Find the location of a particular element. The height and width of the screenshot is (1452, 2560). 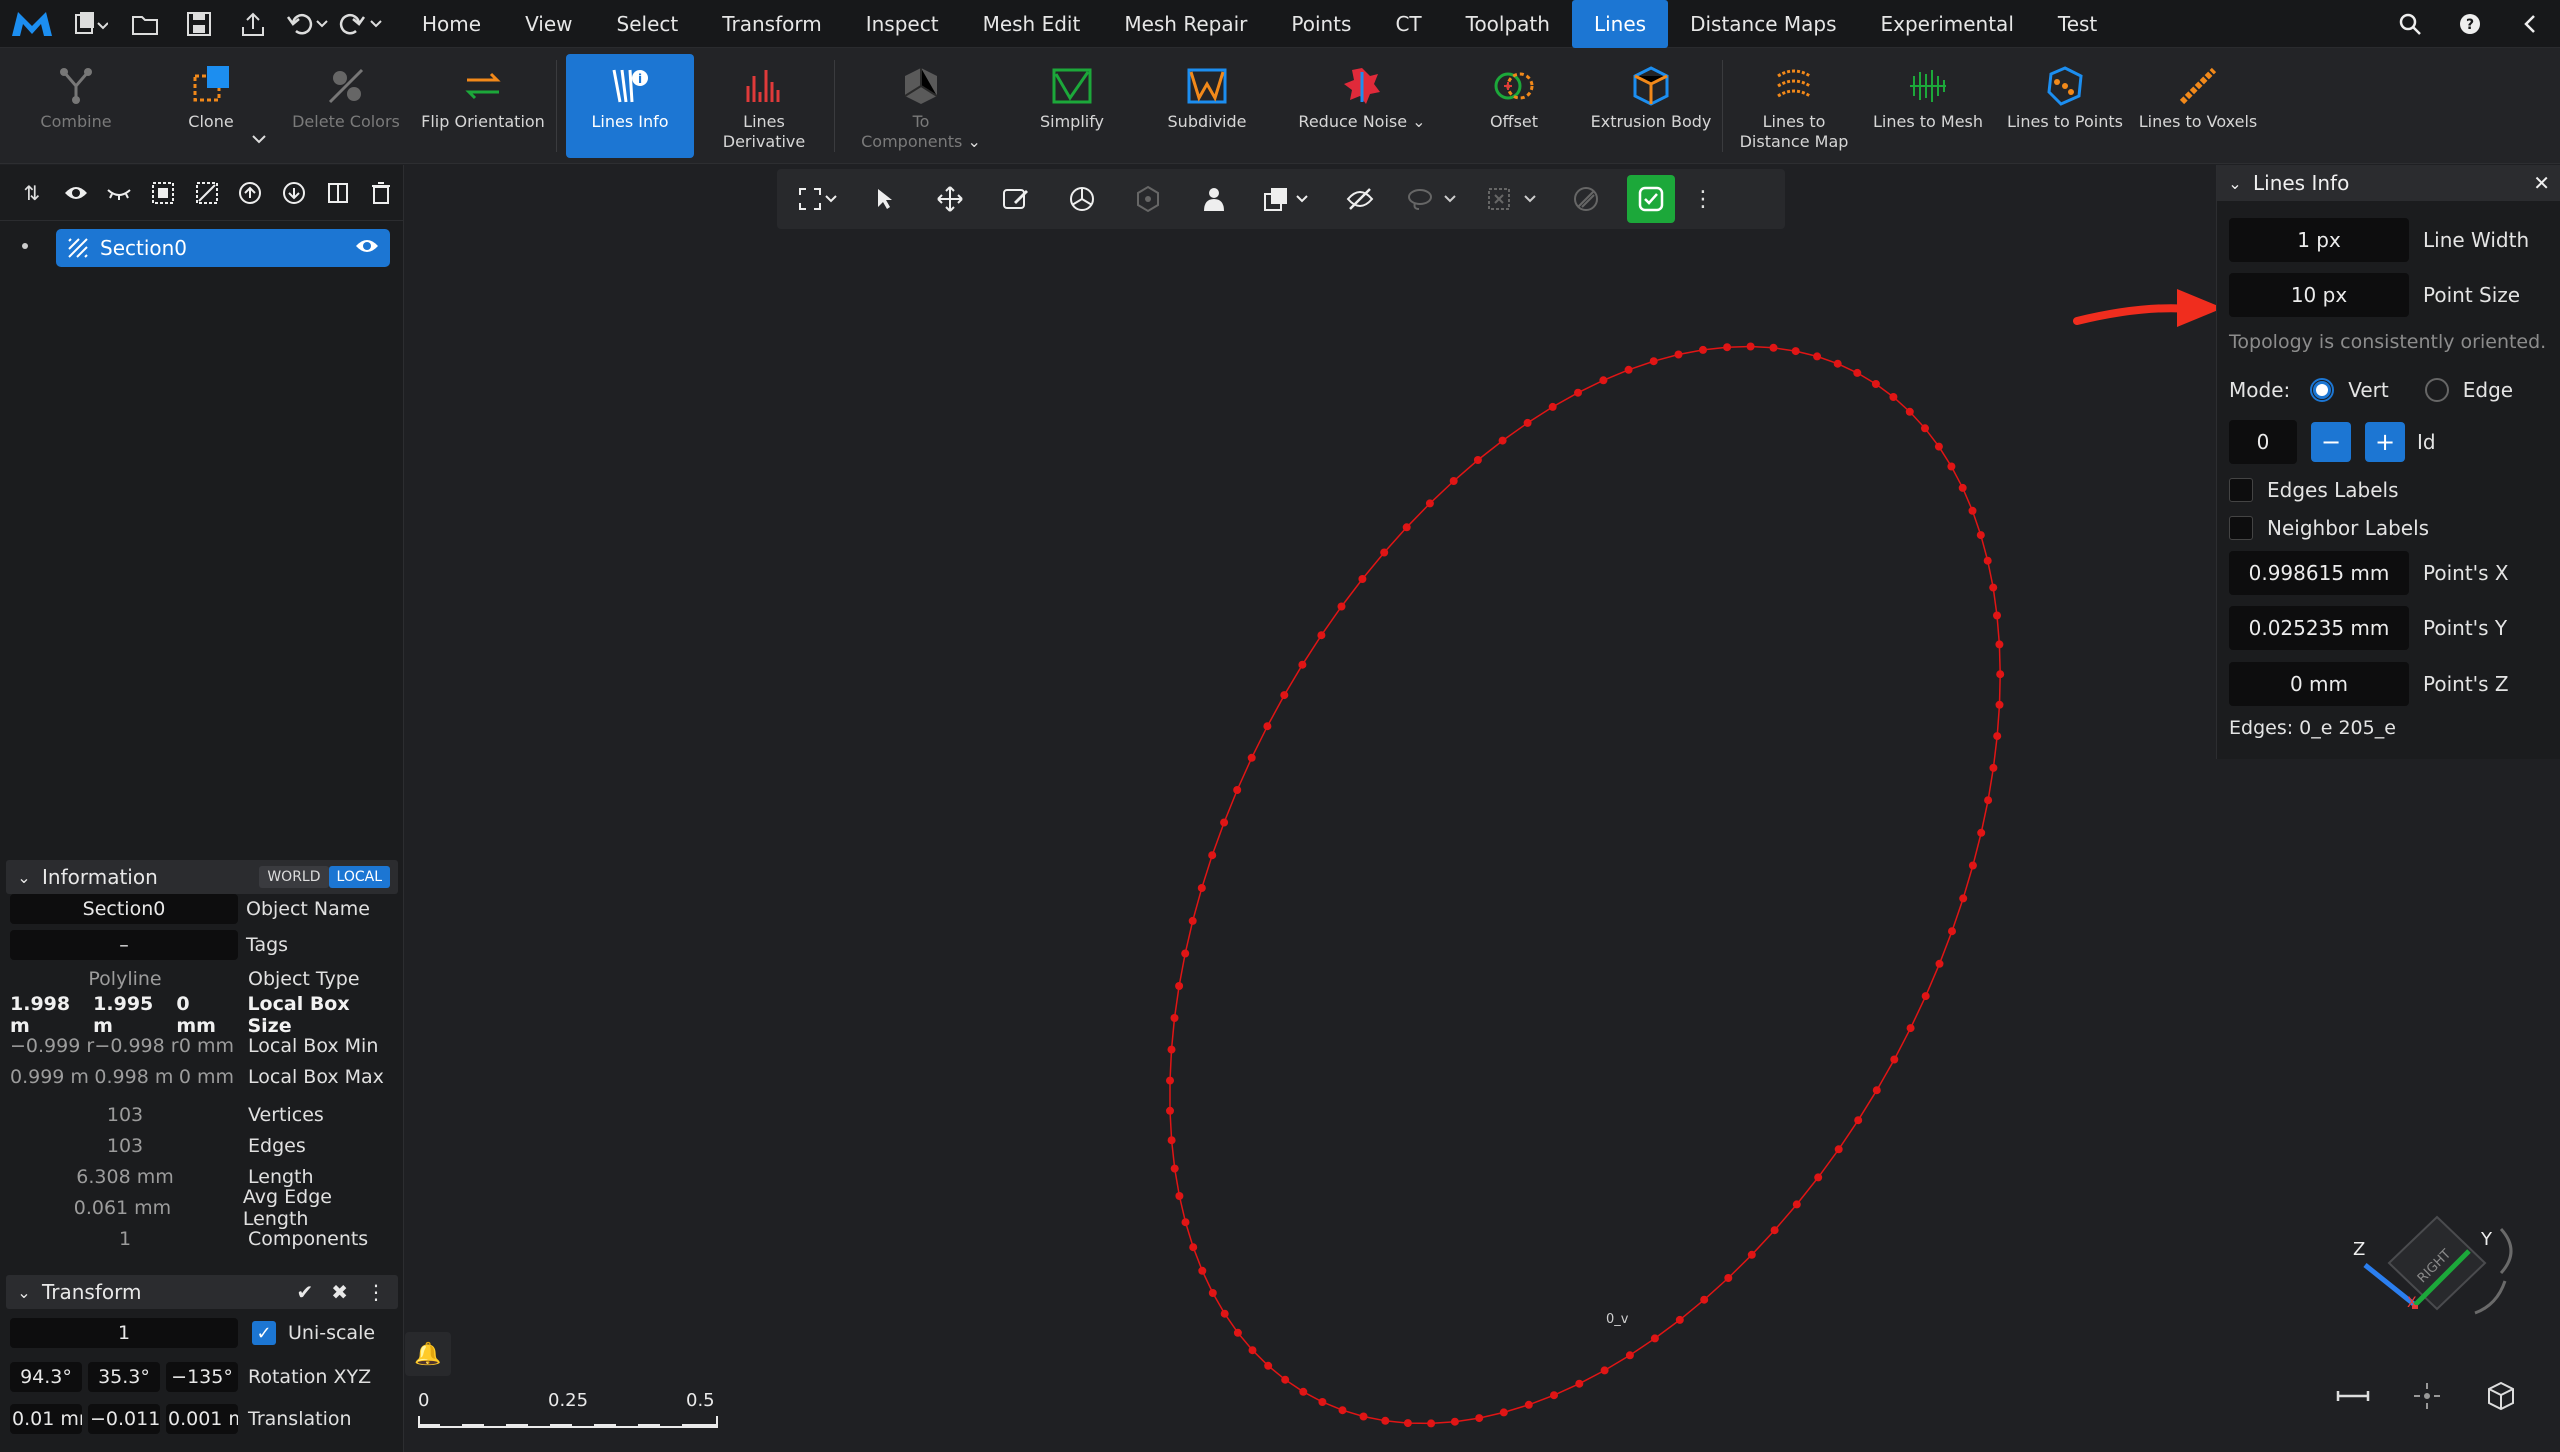

rotate-view-arrow-icon is located at coordinates (2490, 1297).